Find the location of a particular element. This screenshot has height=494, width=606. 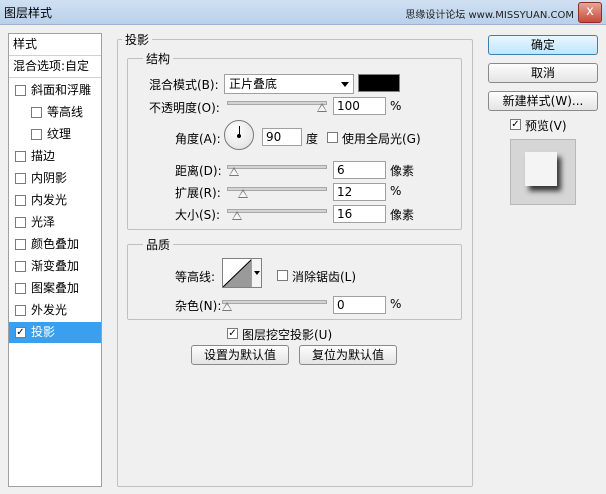

structure-title: 结构 is located at coordinates (158, 58).